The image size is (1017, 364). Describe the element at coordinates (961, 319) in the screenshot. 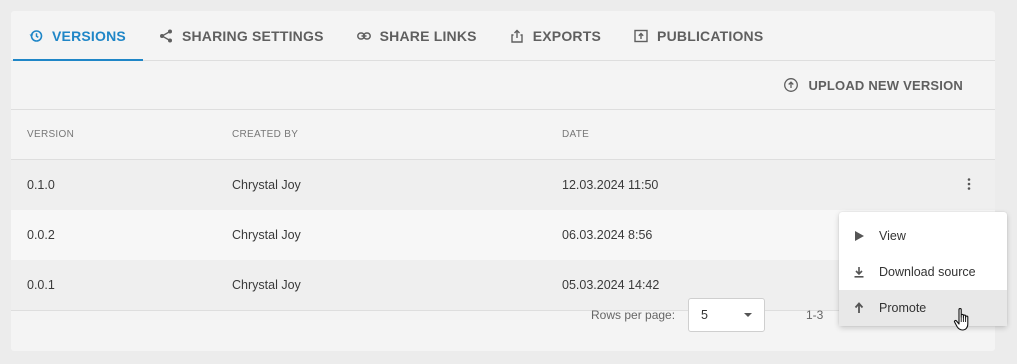

I see `hand-pointer-cursor-icon` at that location.